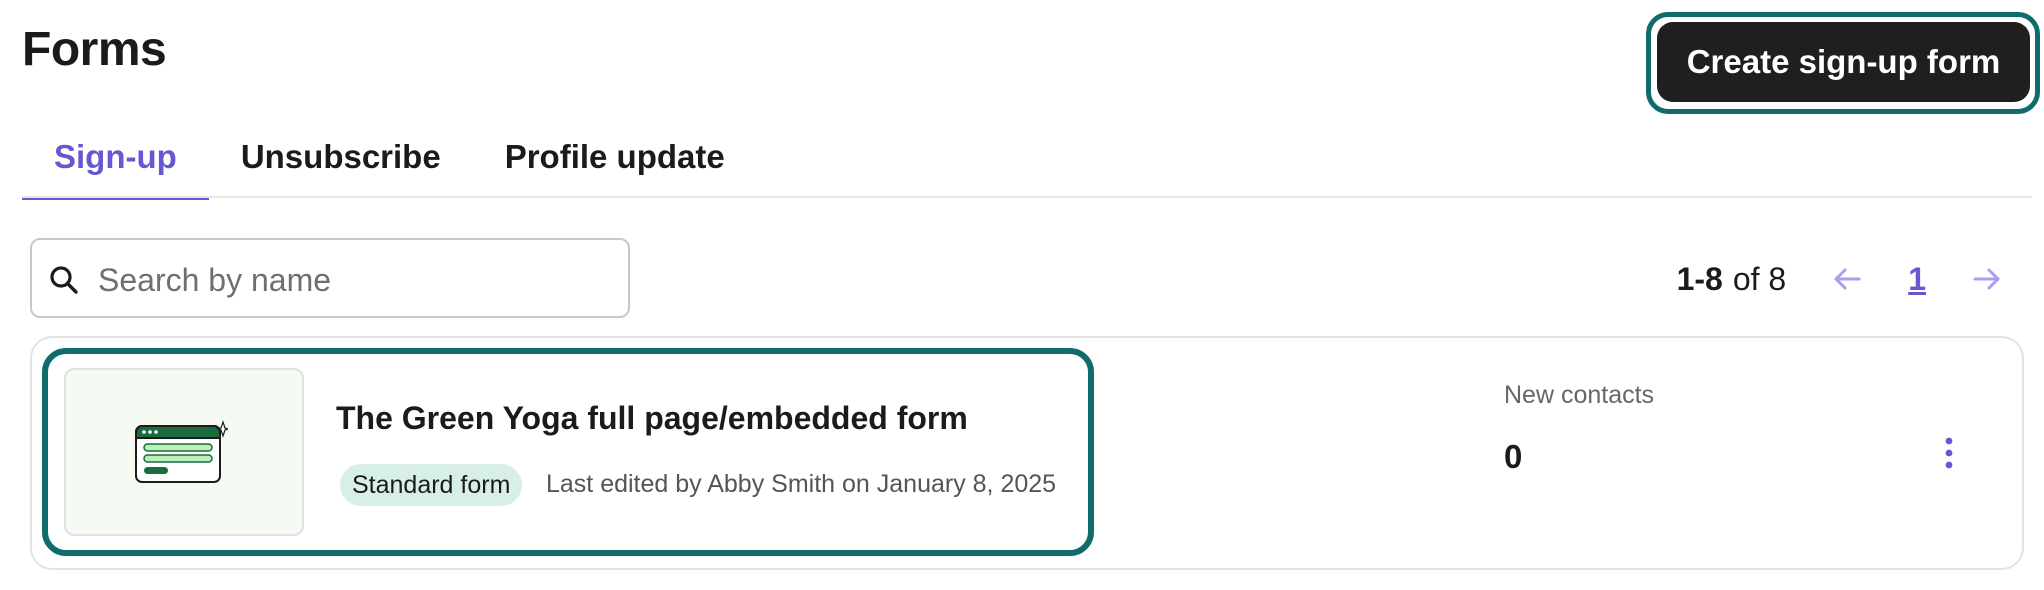  What do you see at coordinates (1847, 279) in the screenshot?
I see `arrow-left-icon` at bounding box center [1847, 279].